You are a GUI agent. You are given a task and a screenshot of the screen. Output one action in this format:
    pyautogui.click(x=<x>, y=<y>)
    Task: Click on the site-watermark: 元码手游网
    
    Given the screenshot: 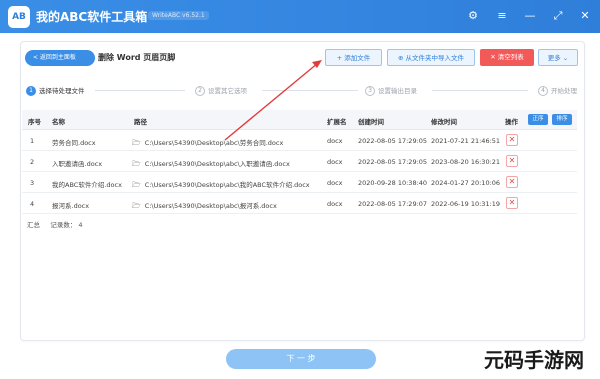 What is the action you would take?
    pyautogui.click(x=534, y=360)
    